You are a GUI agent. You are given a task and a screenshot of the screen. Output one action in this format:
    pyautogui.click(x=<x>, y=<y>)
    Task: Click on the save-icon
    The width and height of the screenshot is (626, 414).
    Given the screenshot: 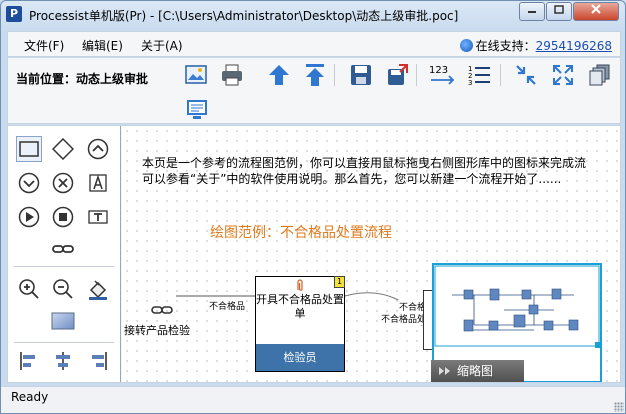 What is the action you would take?
    pyautogui.click(x=361, y=75)
    